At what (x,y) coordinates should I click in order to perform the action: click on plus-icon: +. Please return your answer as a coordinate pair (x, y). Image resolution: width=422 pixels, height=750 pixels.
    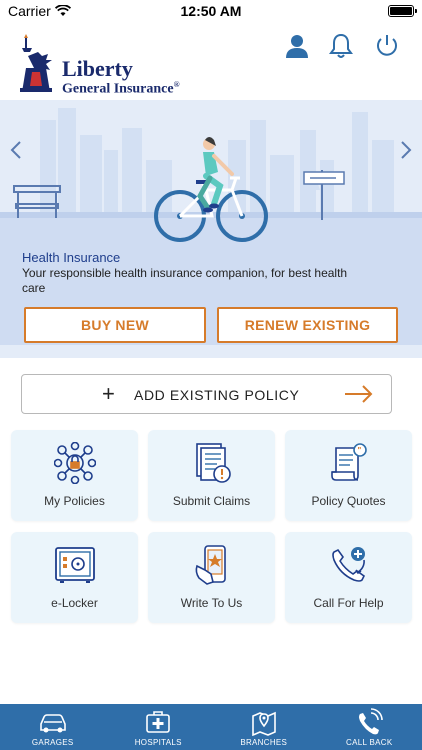
    Looking at the image, I should click on (108, 393).